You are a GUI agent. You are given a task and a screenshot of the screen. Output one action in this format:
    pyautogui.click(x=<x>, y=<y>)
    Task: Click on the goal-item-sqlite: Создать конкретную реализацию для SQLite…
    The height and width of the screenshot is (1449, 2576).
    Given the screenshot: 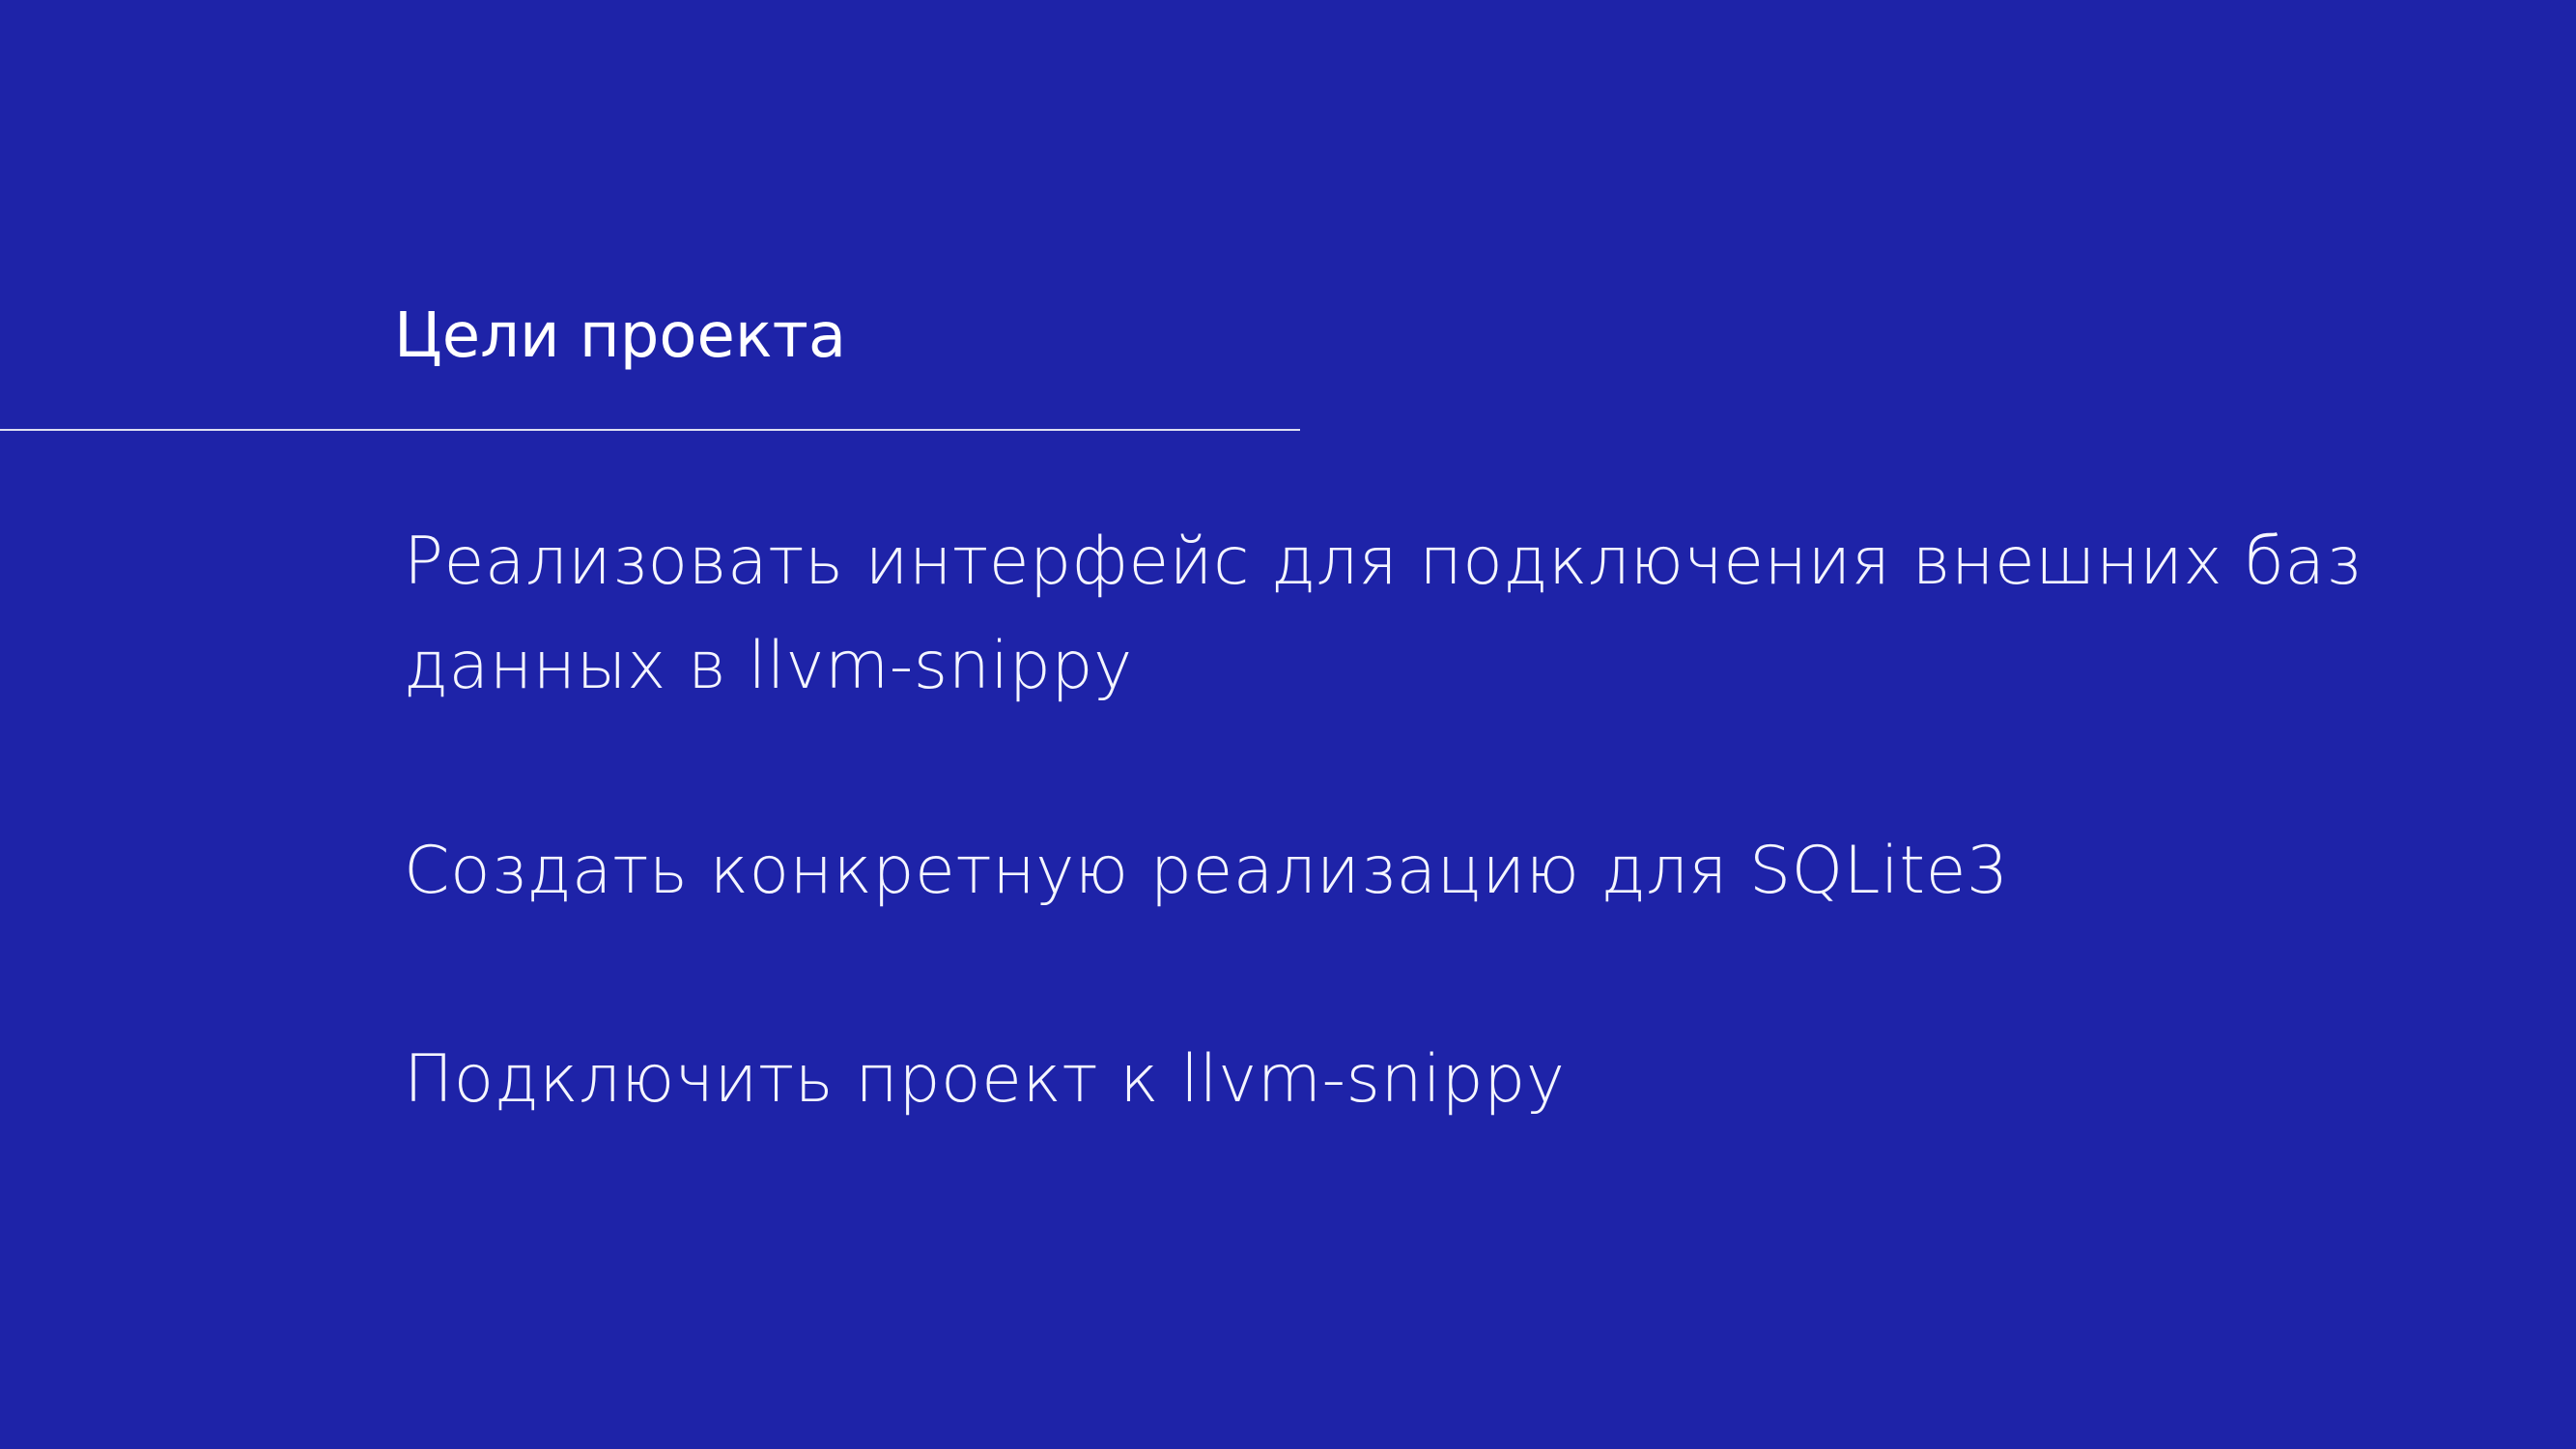 What is the action you would take?
    pyautogui.click(x=1206, y=871)
    